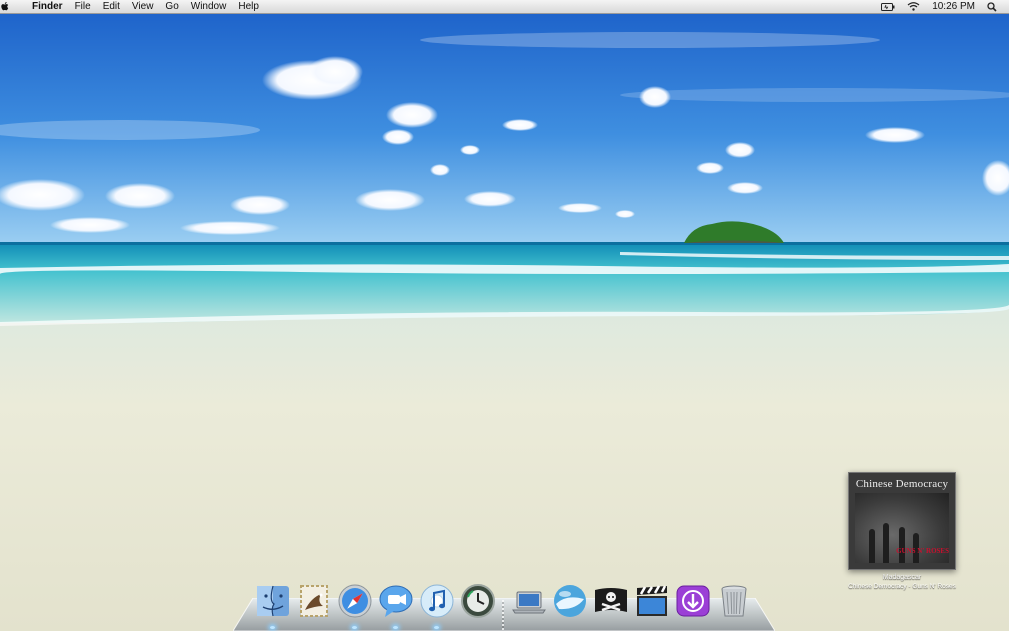 This screenshot has height=631, width=1009. I want to click on trash-icon, so click(733, 601).